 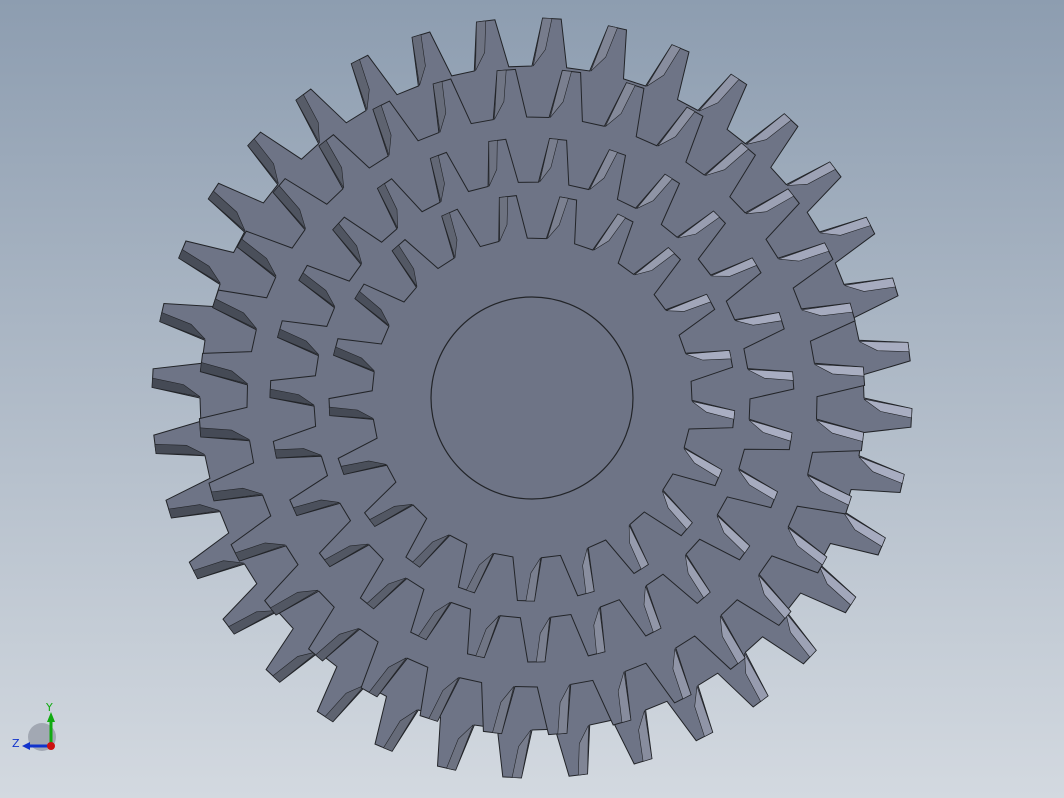 I want to click on z-axis-label: Z, so click(x=16, y=743).